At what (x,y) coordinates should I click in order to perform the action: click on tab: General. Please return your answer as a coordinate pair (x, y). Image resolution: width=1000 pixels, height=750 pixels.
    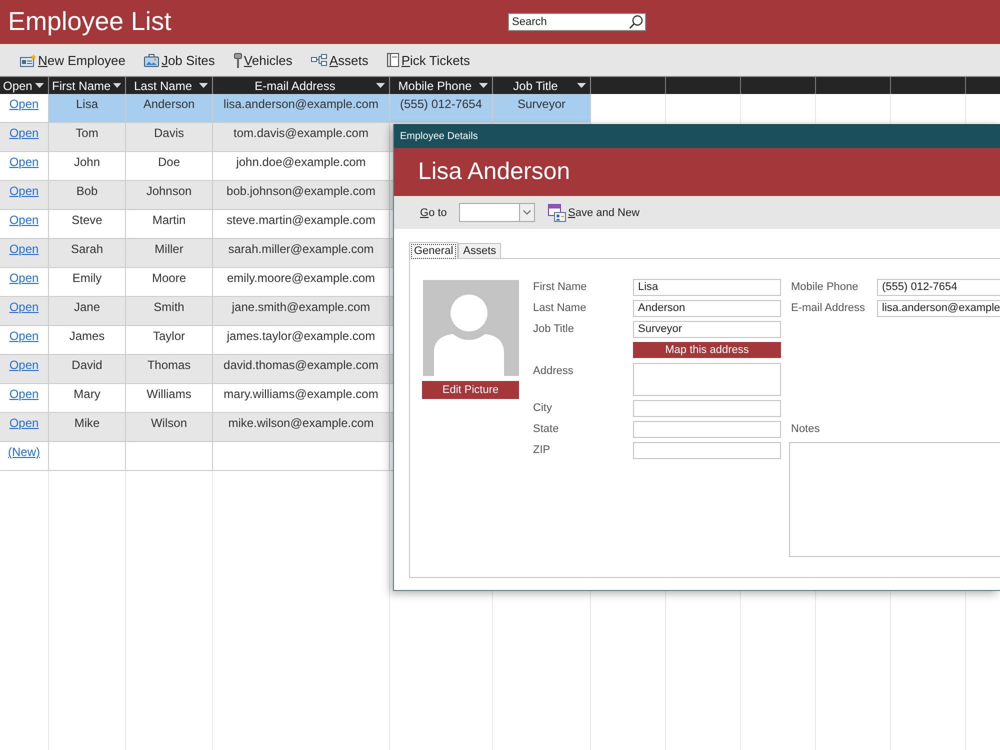
    Looking at the image, I should click on (433, 250).